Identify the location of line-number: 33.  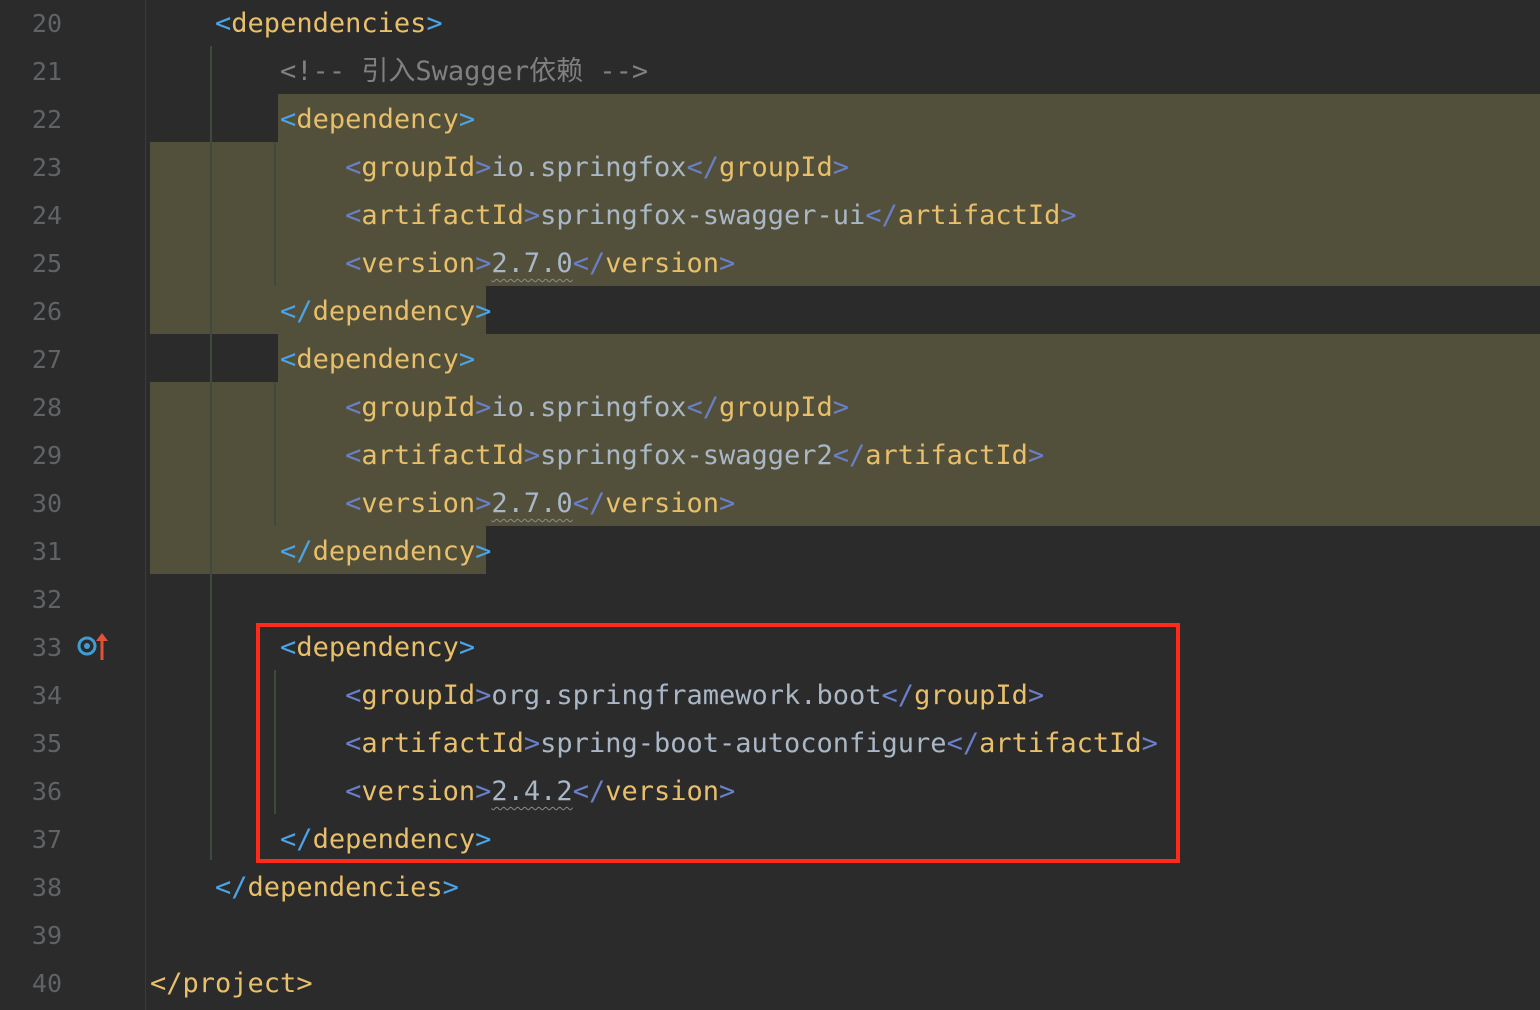
(46, 647).